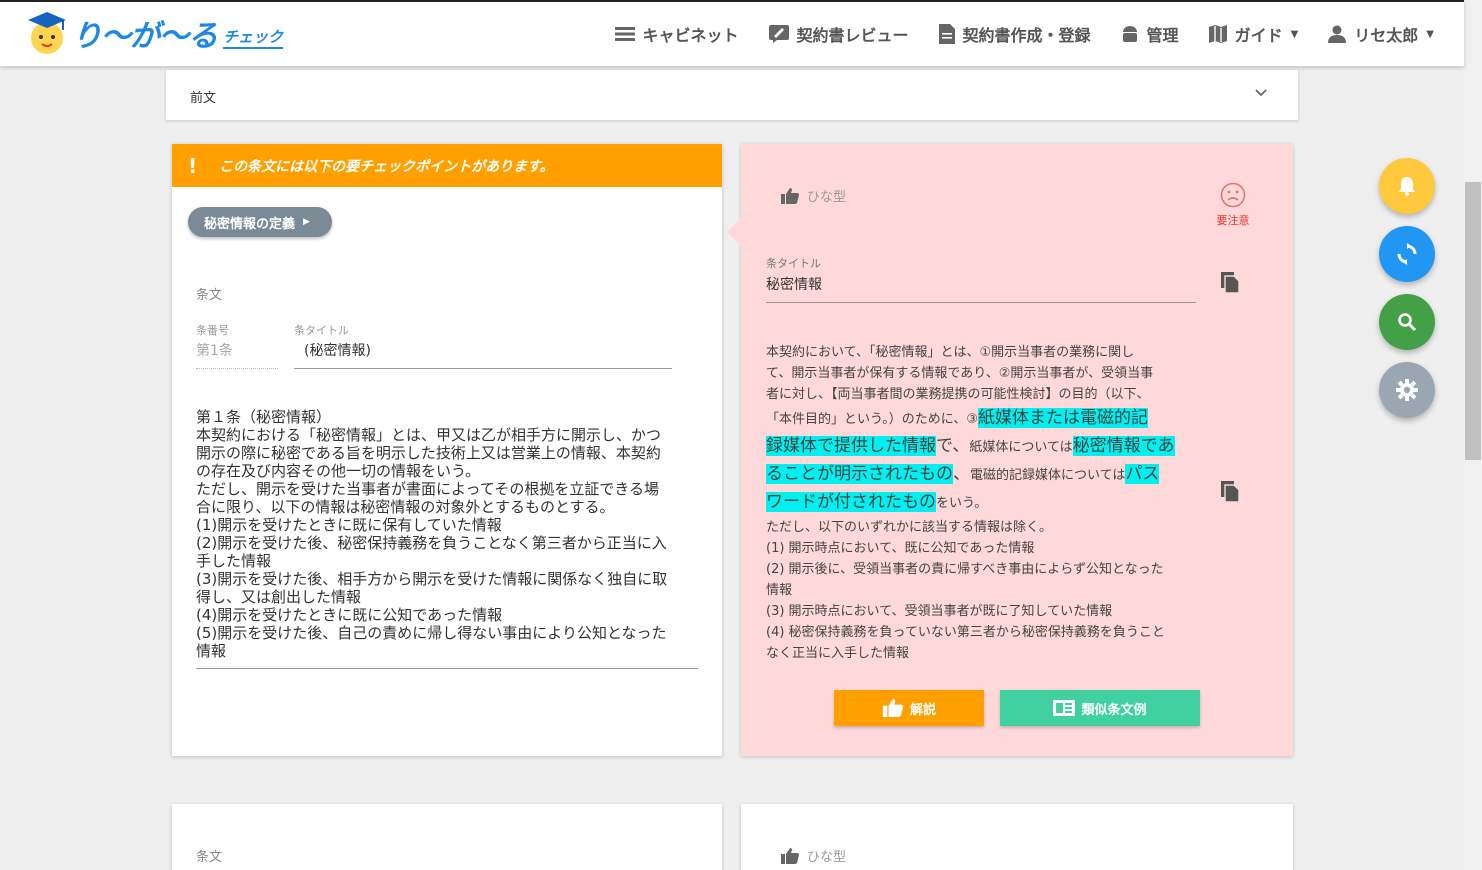  What do you see at coordinates (961, 474) in the screenshot?
I see `text-span: 、` at bounding box center [961, 474].